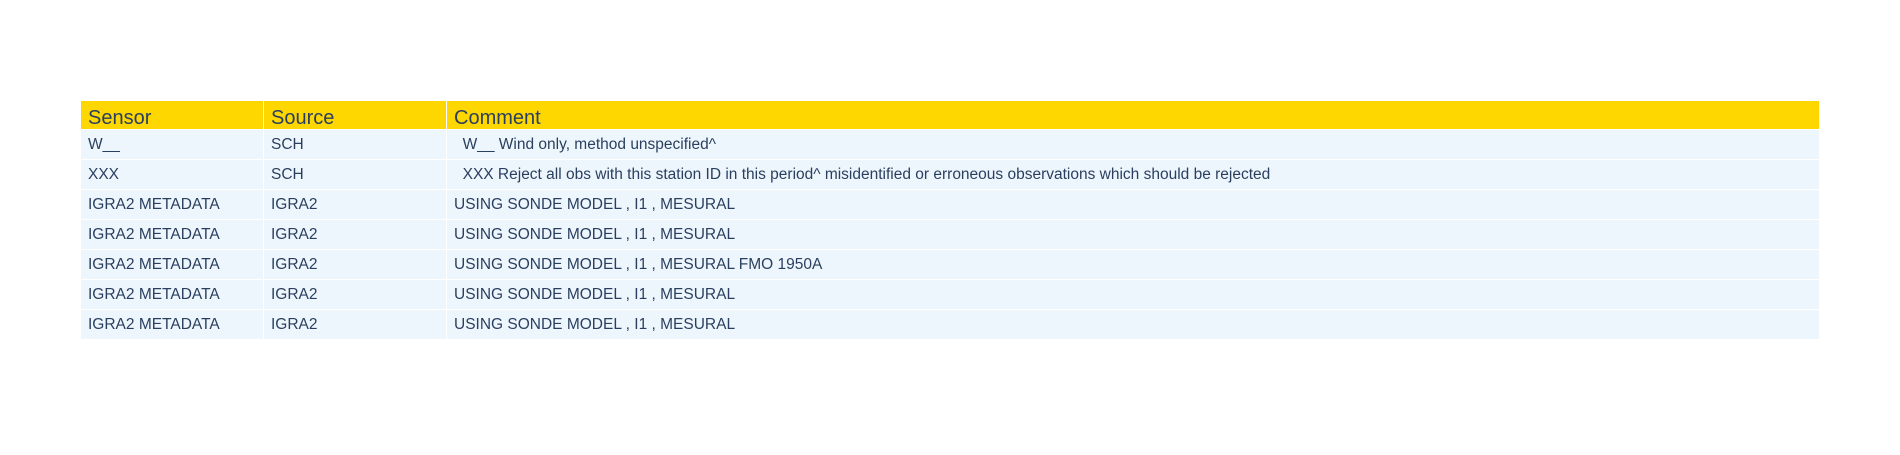  Describe the element at coordinates (355, 115) in the screenshot. I see `header-source: Source` at that location.